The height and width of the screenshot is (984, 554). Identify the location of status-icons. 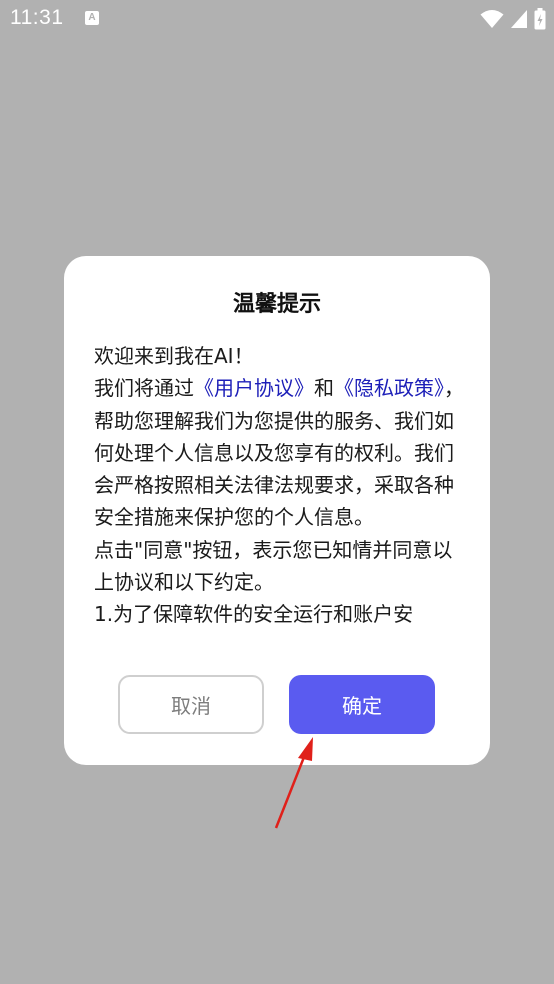
(513, 19).